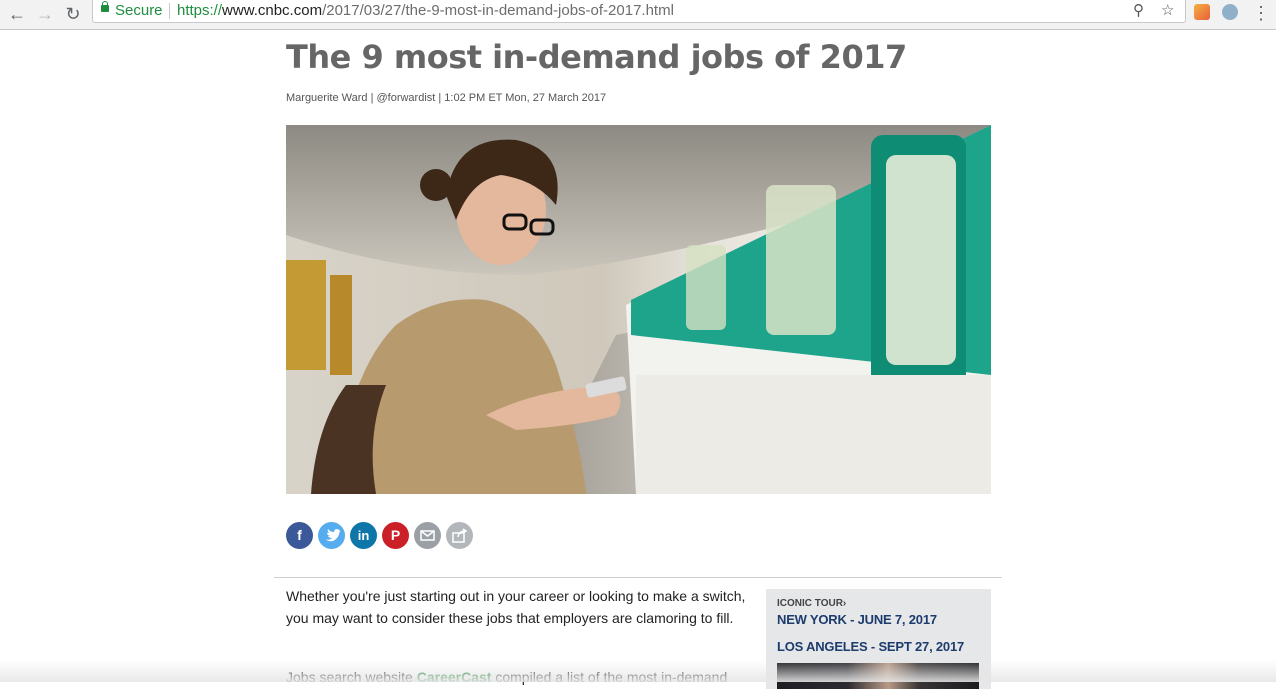  What do you see at coordinates (1261, 13) in the screenshot?
I see `kebab-menu-icon: ⋮` at bounding box center [1261, 13].